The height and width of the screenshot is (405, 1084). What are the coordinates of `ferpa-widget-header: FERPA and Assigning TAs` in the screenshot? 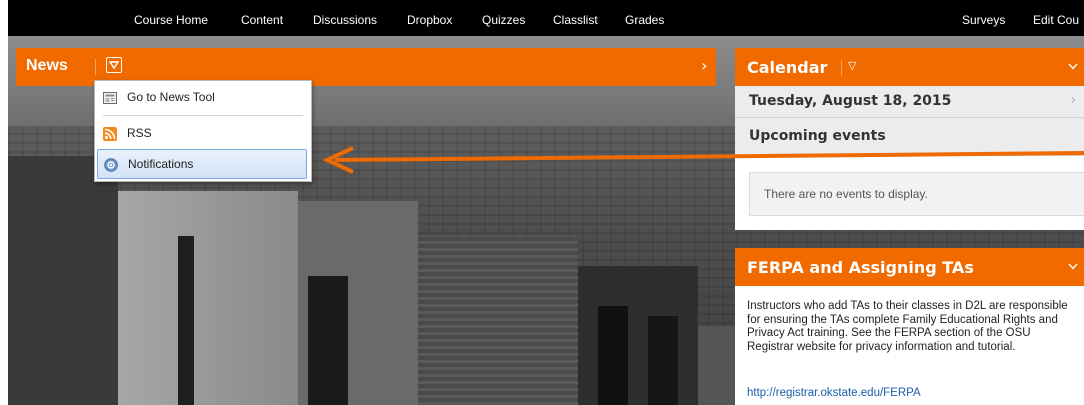 It's located at (909, 267).